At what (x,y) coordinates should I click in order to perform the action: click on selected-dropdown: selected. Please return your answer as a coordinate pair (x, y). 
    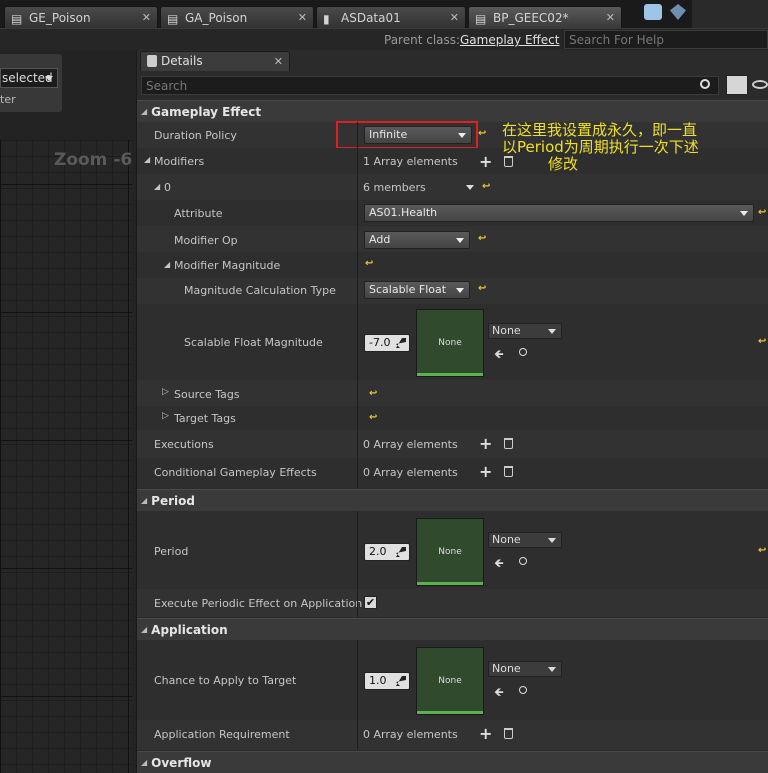
    Looking at the image, I should click on (29, 78).